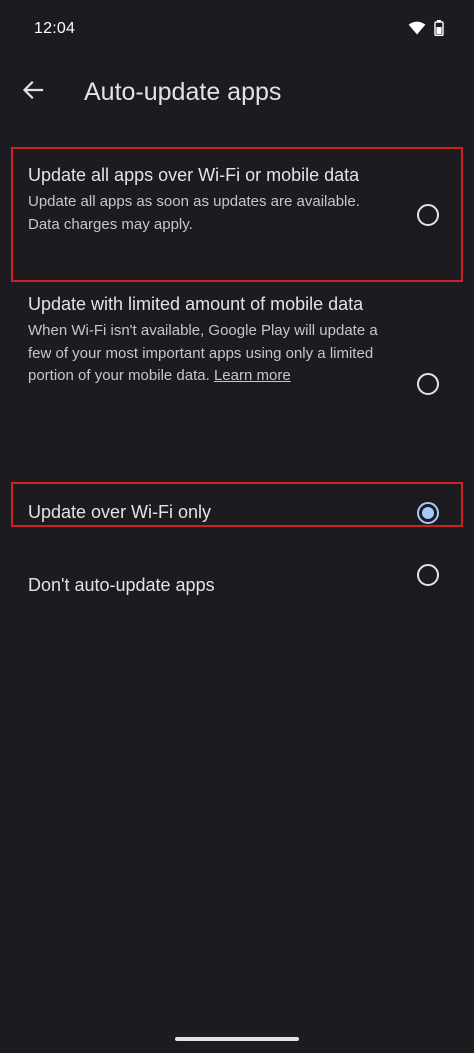 This screenshot has width=474, height=1053. I want to click on option-update-wifi-only: Update over Wi-Fi only, so click(237, 513).